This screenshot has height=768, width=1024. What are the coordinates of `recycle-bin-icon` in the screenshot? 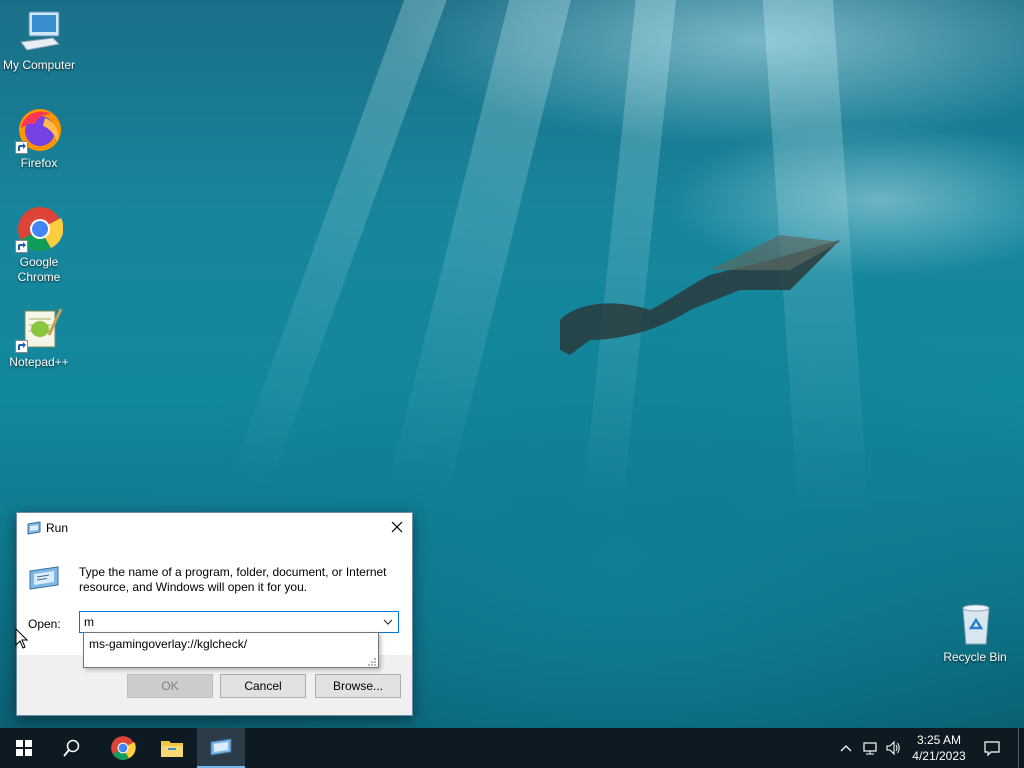 It's located at (975, 624).